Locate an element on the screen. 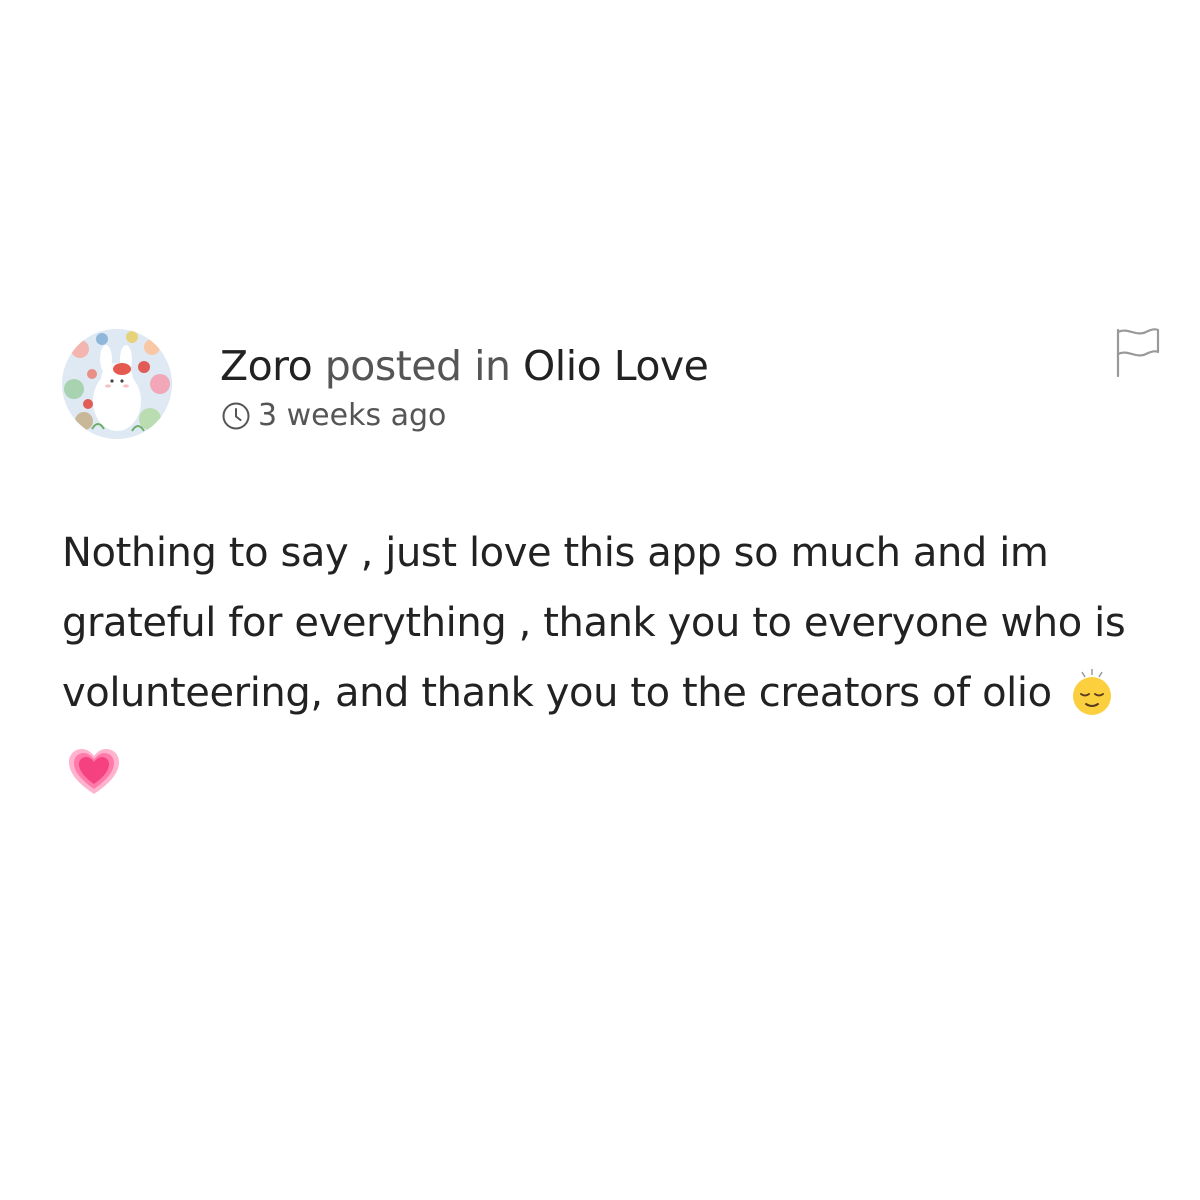 The width and height of the screenshot is (1200, 1200). flag-icon is located at coordinates (1138, 352).